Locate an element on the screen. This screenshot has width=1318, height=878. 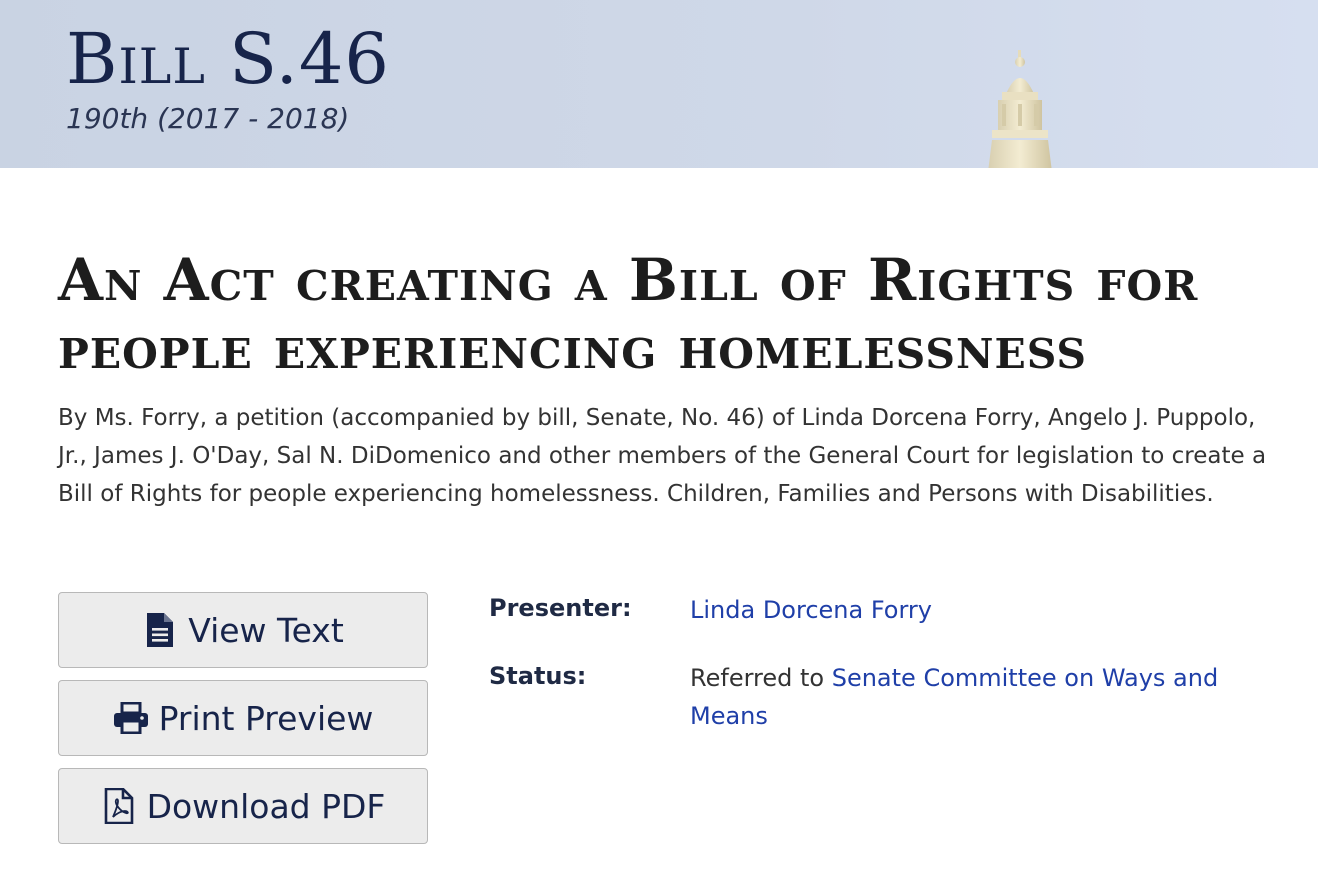
status-prefix: Referred to is located at coordinates (761, 678).